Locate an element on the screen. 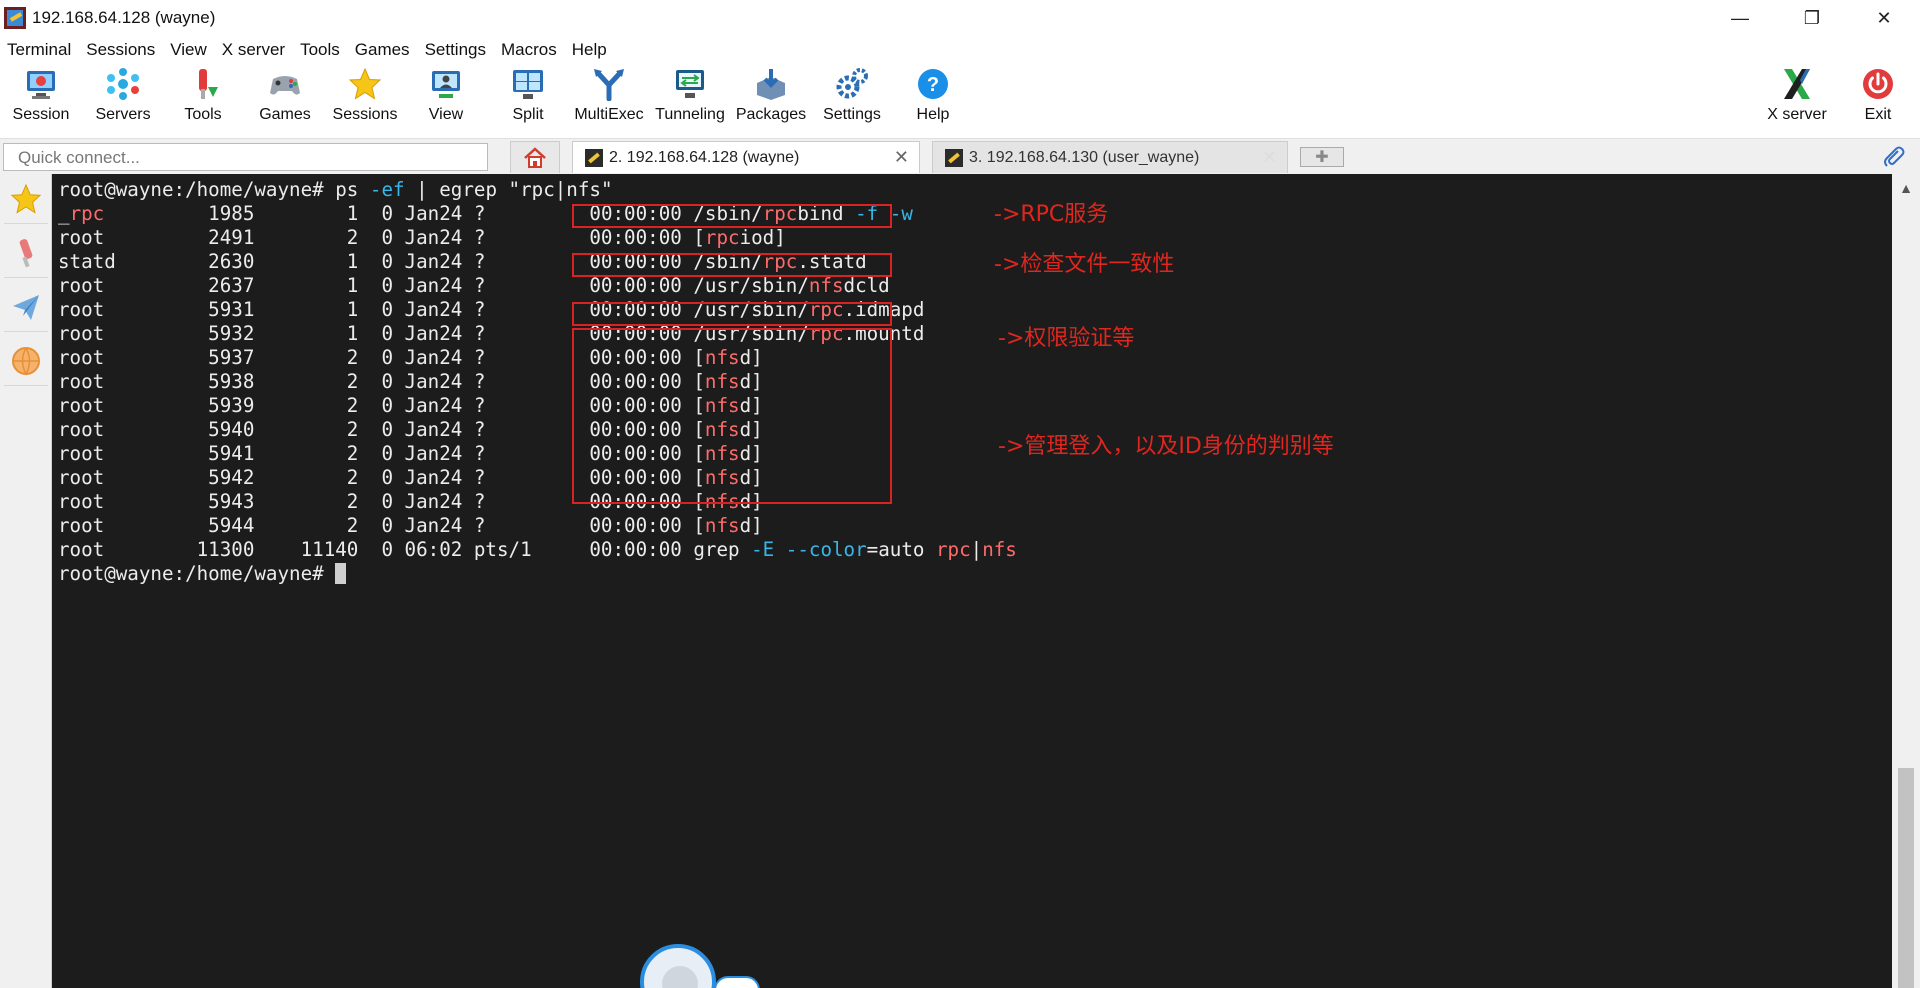 The height and width of the screenshot is (988, 1920). session-button: Session is located at coordinates (41, 98).